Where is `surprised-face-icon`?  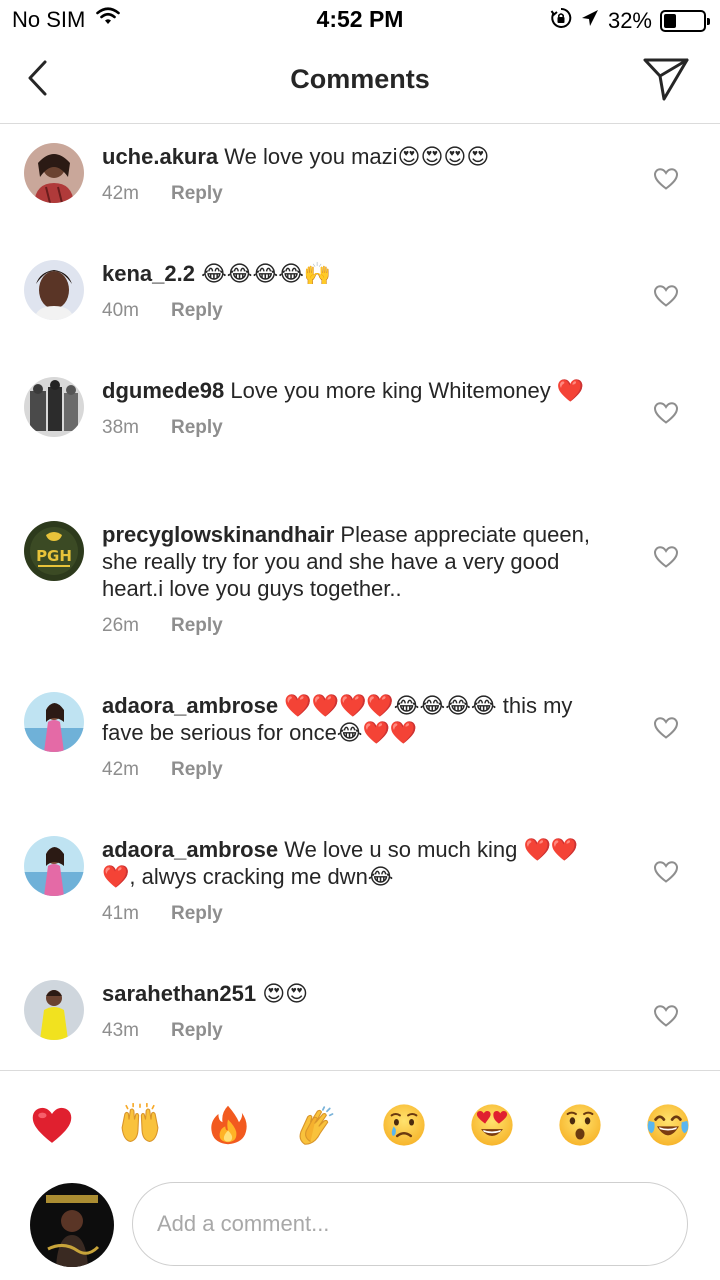
surprised-face-icon is located at coordinates (580, 1125).